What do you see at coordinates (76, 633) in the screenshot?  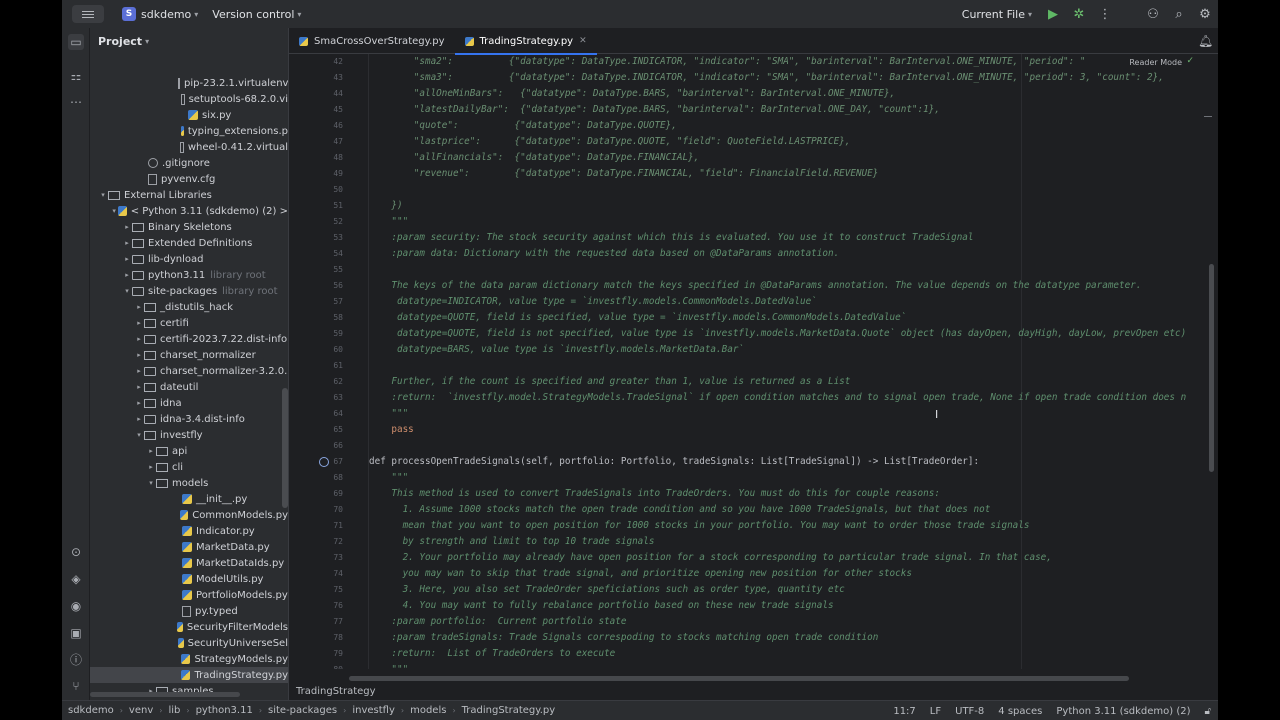 I see `terminal-icon: ▣` at bounding box center [76, 633].